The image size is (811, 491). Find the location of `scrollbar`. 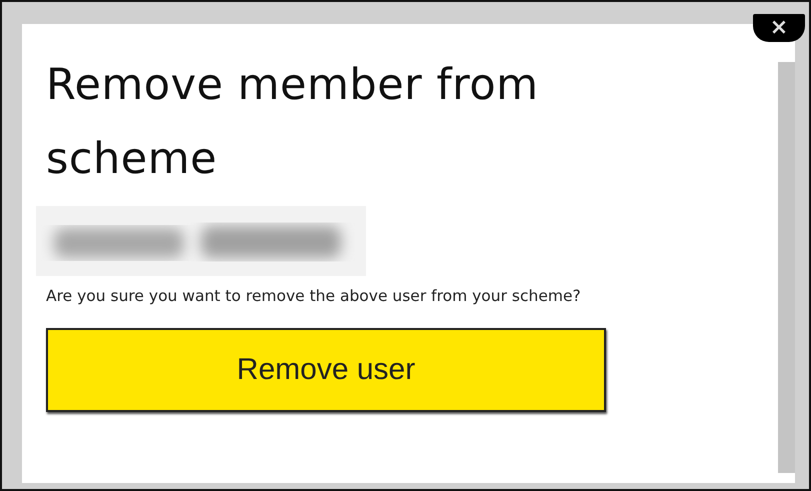

scrollbar is located at coordinates (786, 267).